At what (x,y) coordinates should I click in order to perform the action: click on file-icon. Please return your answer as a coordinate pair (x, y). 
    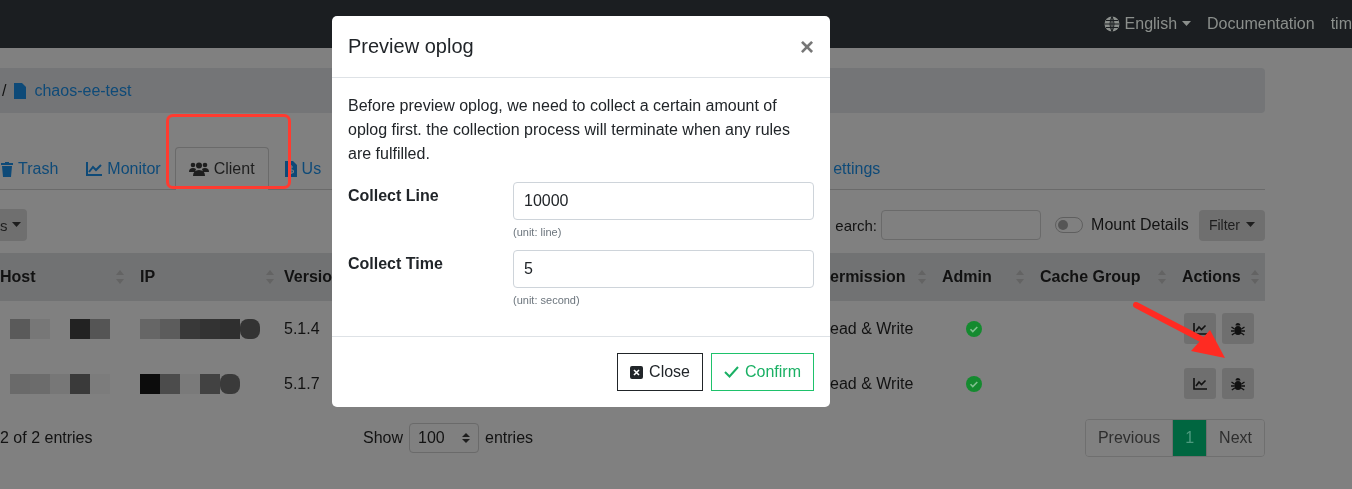
    Looking at the image, I should click on (20, 90).